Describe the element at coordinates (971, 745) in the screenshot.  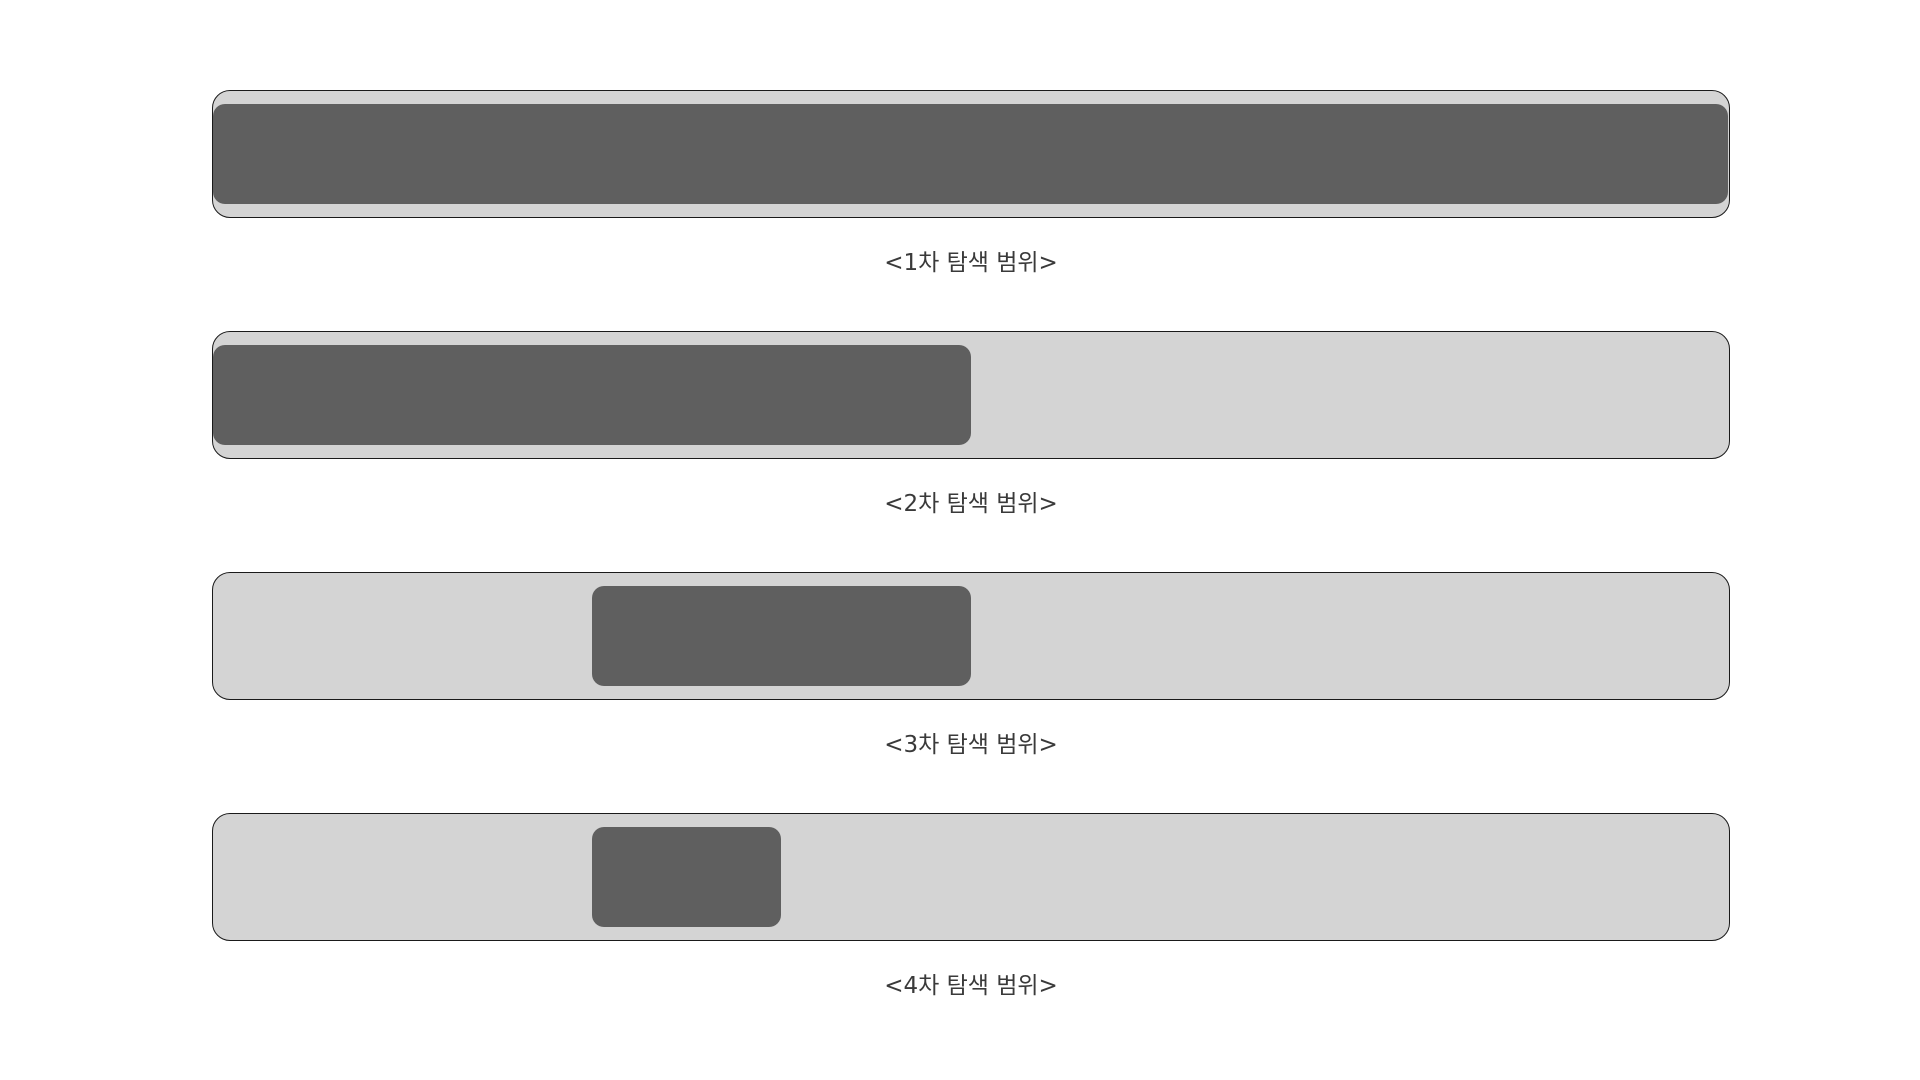
I see `stage-caption: <3차 탐색 범위>` at that location.